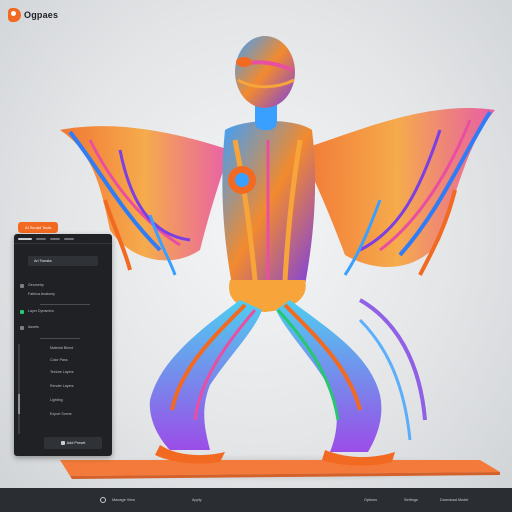 This screenshot has width=512, height=512. What do you see at coordinates (59, 360) in the screenshot?
I see `panel-row-color-pass: Color Pass` at bounding box center [59, 360].